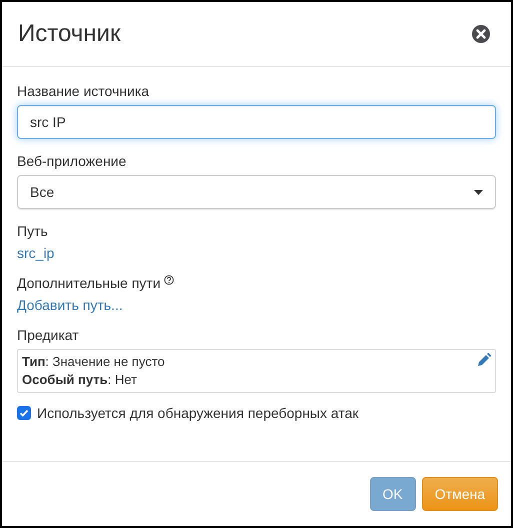 The image size is (513, 528). What do you see at coordinates (169, 280) in the screenshot?
I see `help-icon` at bounding box center [169, 280].